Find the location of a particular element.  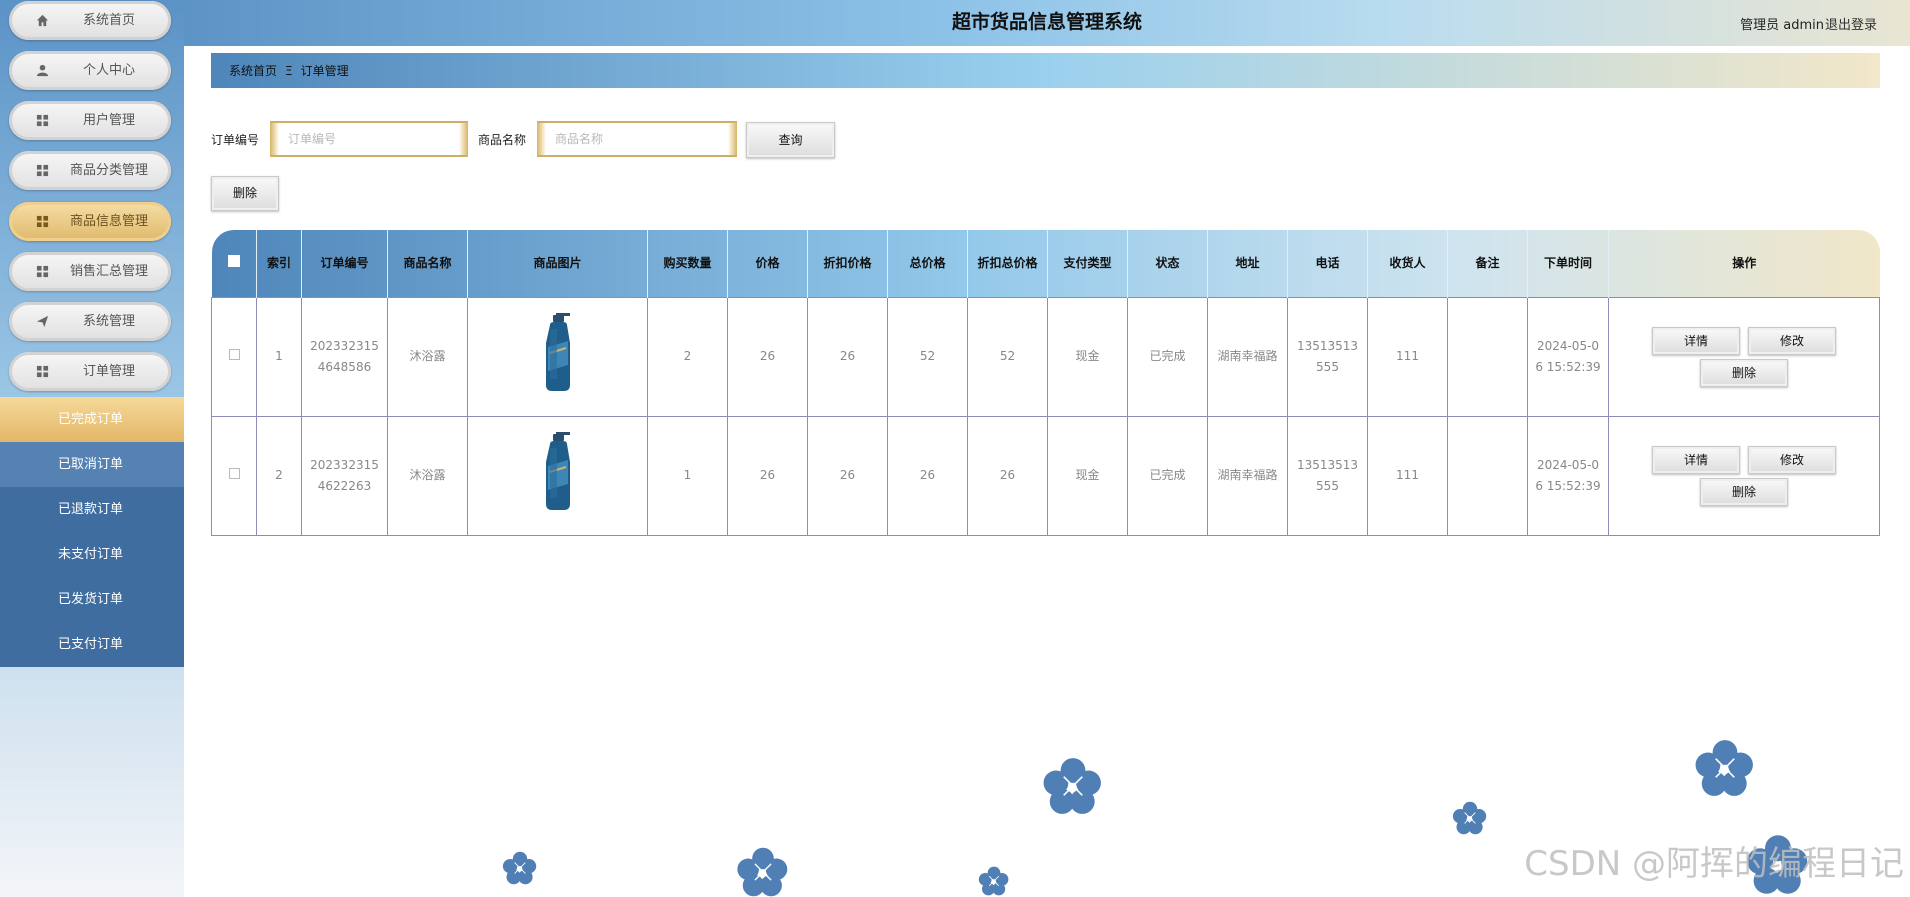

submenu-cancelled-orders: 已取消订单 is located at coordinates (92, 464).